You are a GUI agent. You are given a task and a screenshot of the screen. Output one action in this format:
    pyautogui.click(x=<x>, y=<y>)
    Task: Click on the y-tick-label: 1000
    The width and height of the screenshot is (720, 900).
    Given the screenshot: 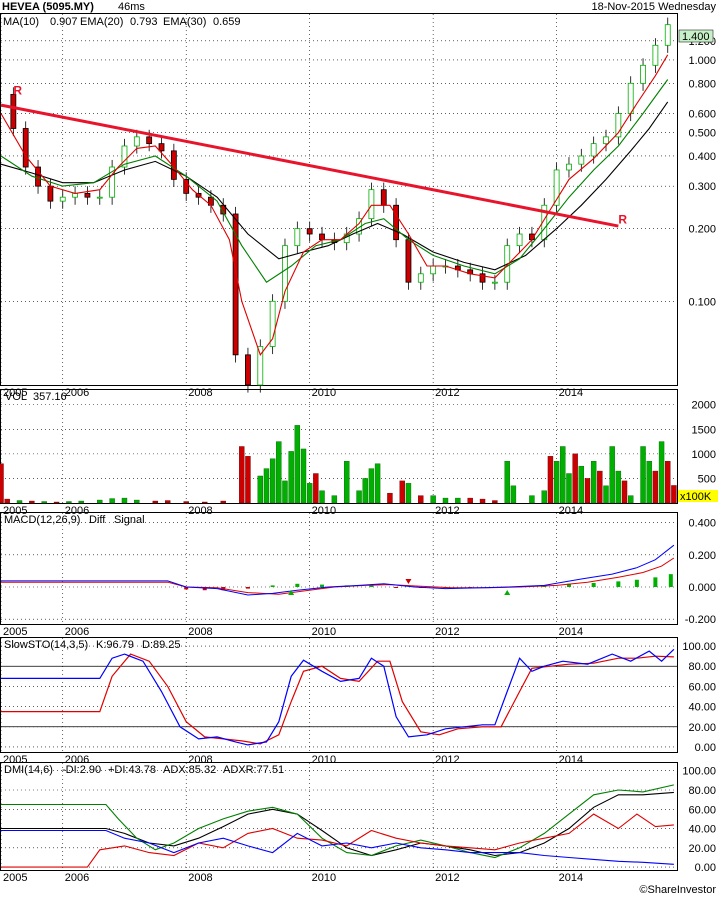 What is the action you would take?
    pyautogui.click(x=704, y=455)
    